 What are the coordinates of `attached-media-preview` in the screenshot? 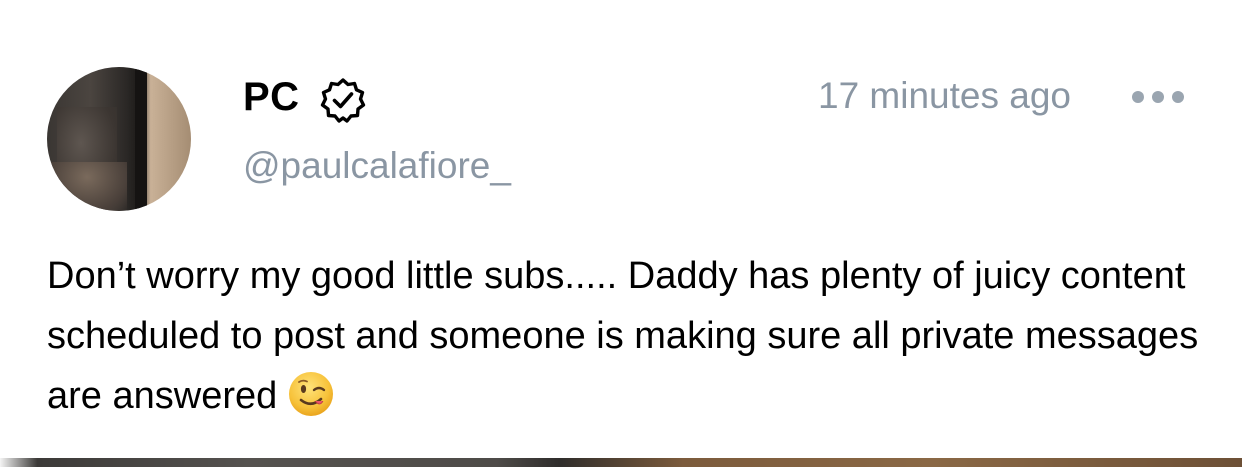 It's located at (621, 462).